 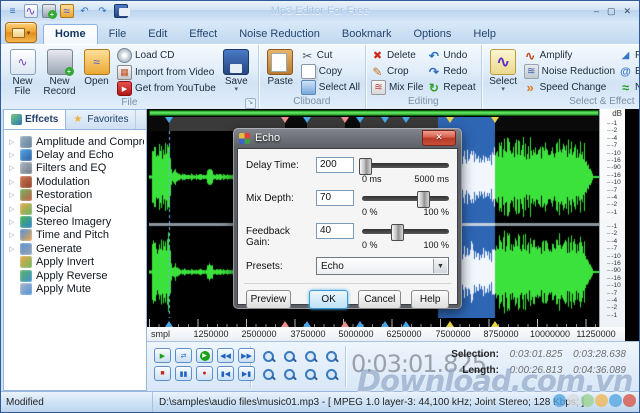 I want to click on pause-button: ▮▮, so click(x=183, y=373).